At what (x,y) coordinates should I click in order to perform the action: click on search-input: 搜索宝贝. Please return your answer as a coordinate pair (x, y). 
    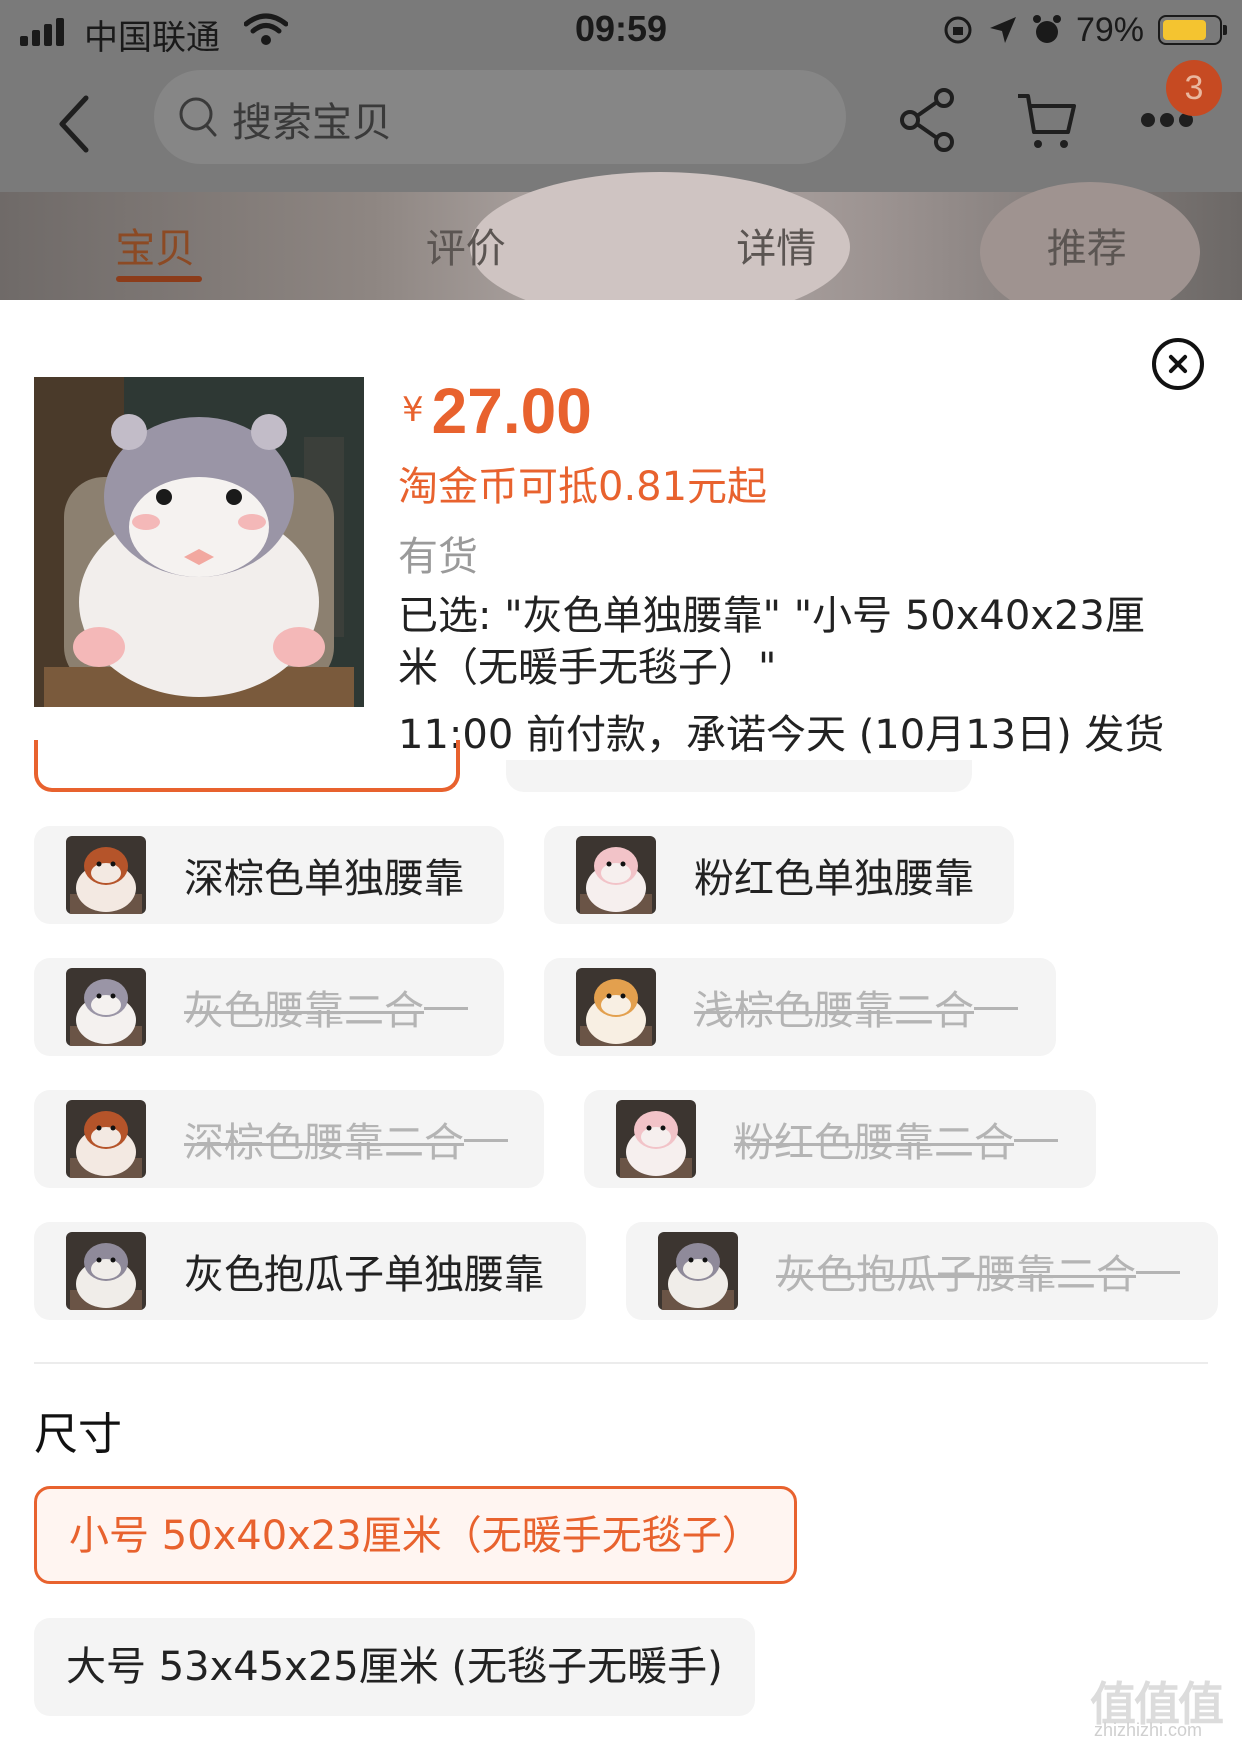
    Looking at the image, I should click on (500, 117).